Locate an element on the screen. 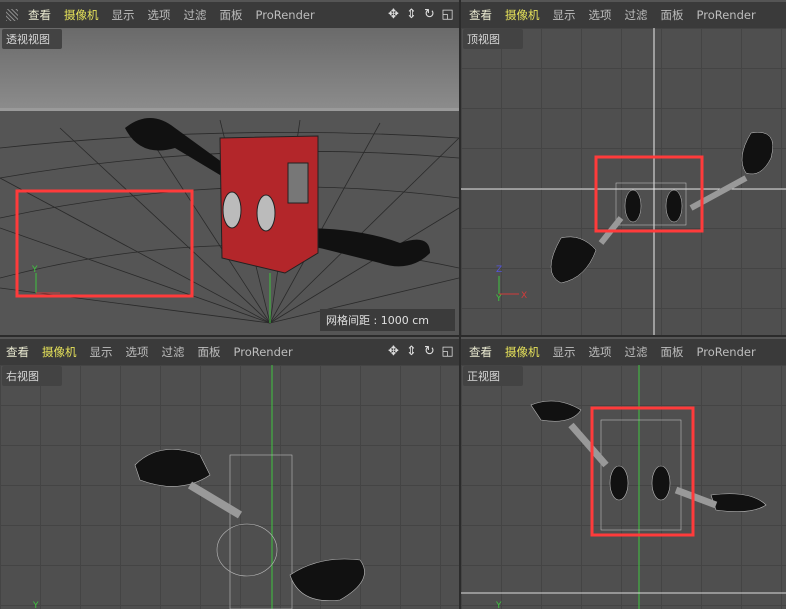 The image size is (786, 609). grid-spacing-label: 网格间距 : 1000 cm is located at coordinates (387, 320).